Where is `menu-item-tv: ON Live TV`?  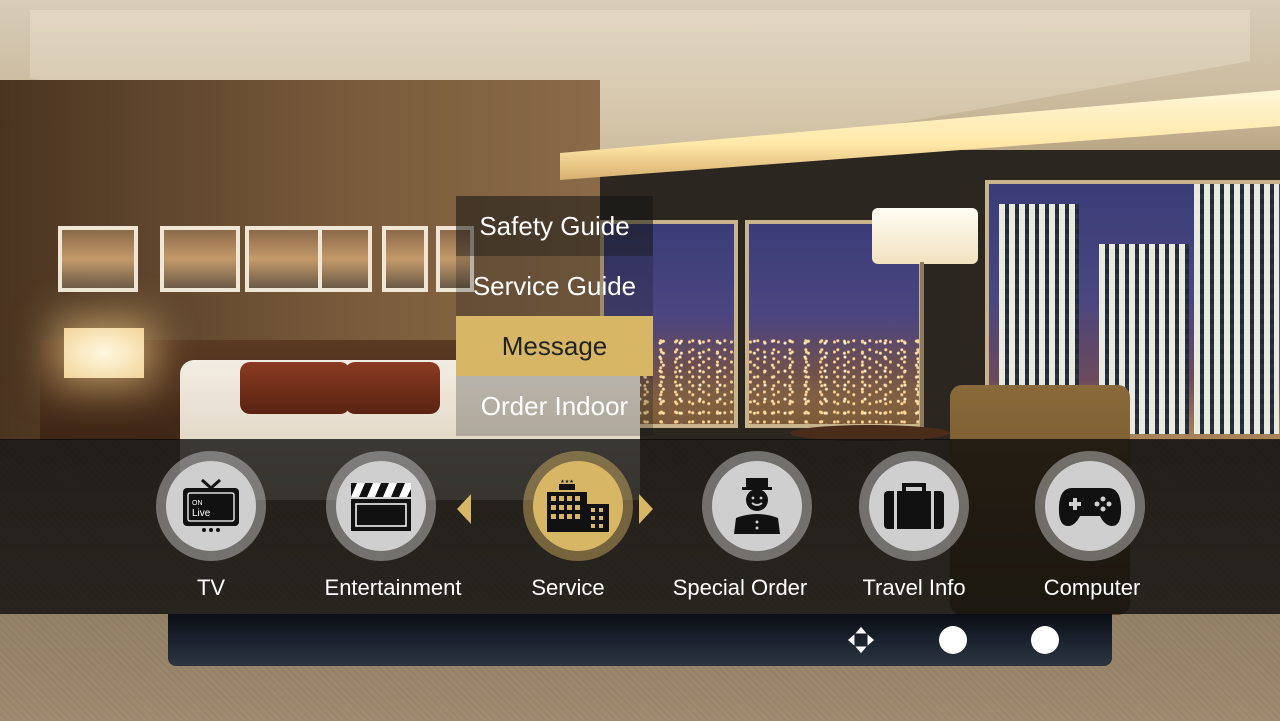
menu-item-tv: ON Live TV is located at coordinates (211, 526).